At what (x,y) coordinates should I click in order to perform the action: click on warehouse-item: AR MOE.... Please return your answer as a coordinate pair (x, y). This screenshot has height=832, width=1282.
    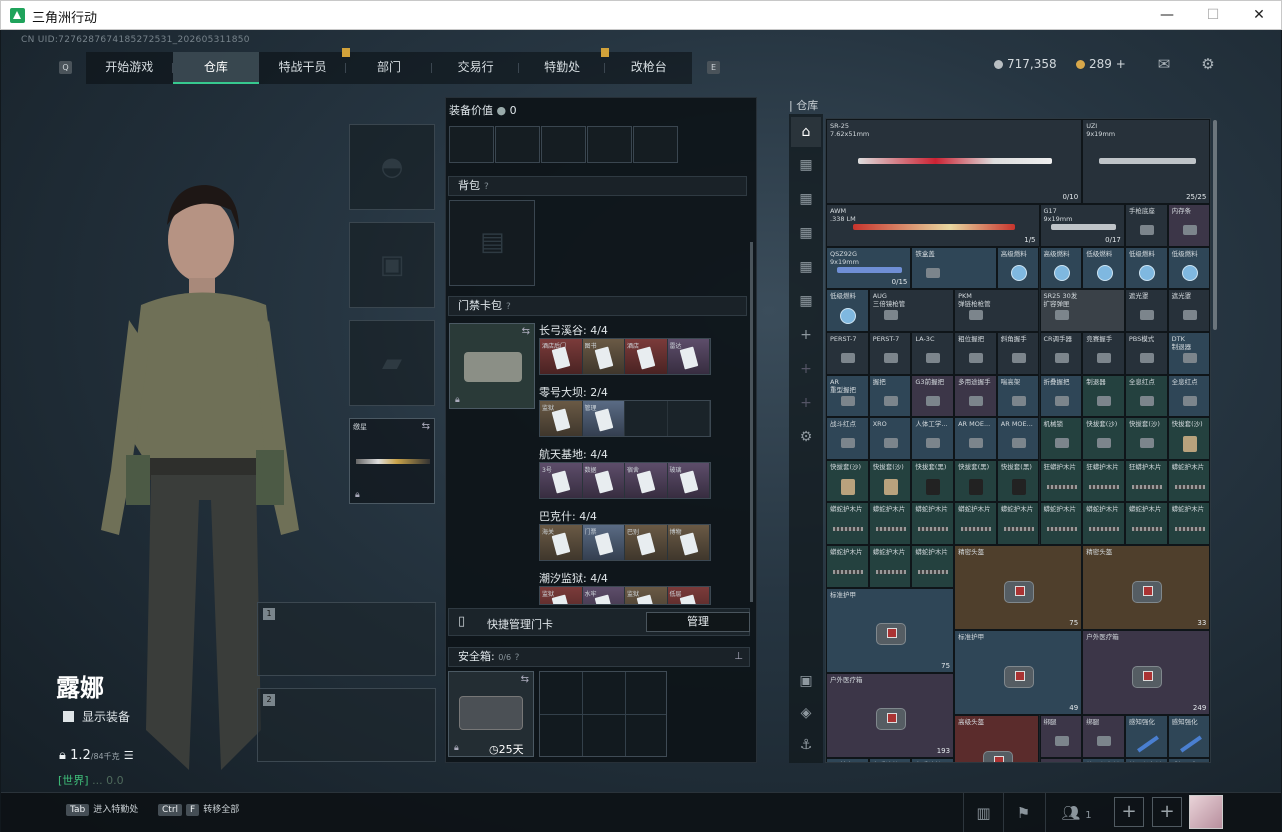
    Looking at the image, I should click on (1018, 438).